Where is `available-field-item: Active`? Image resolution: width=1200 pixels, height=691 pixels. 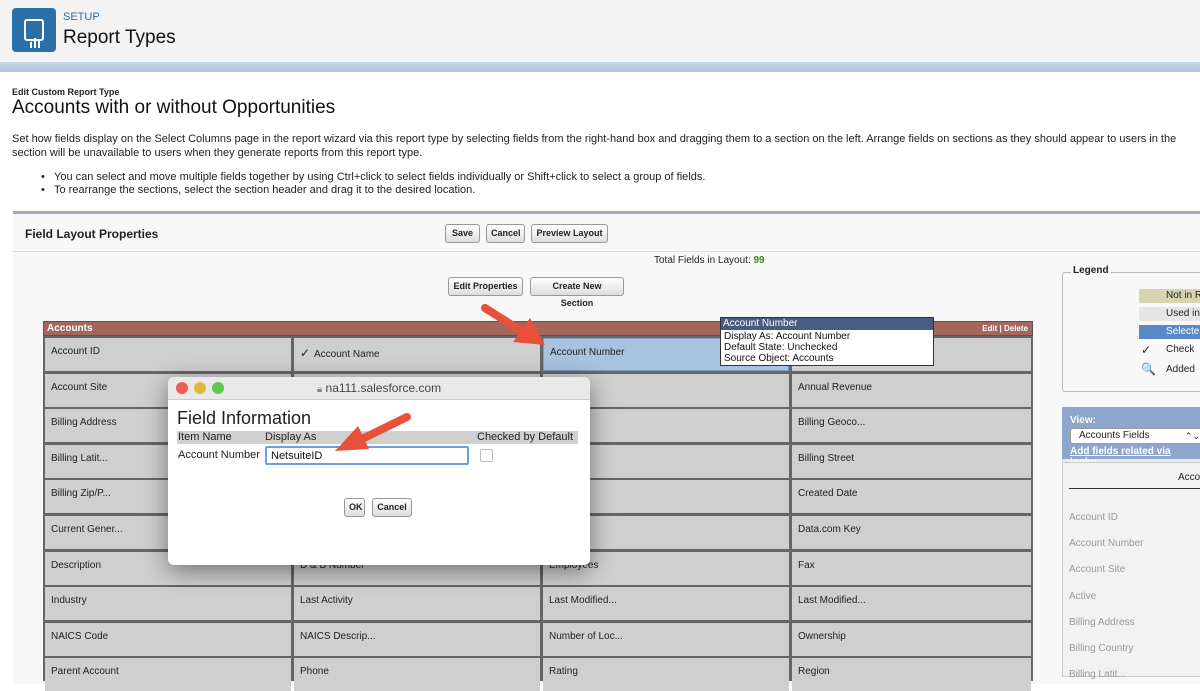
available-field-item: Active is located at coordinates (1082, 596).